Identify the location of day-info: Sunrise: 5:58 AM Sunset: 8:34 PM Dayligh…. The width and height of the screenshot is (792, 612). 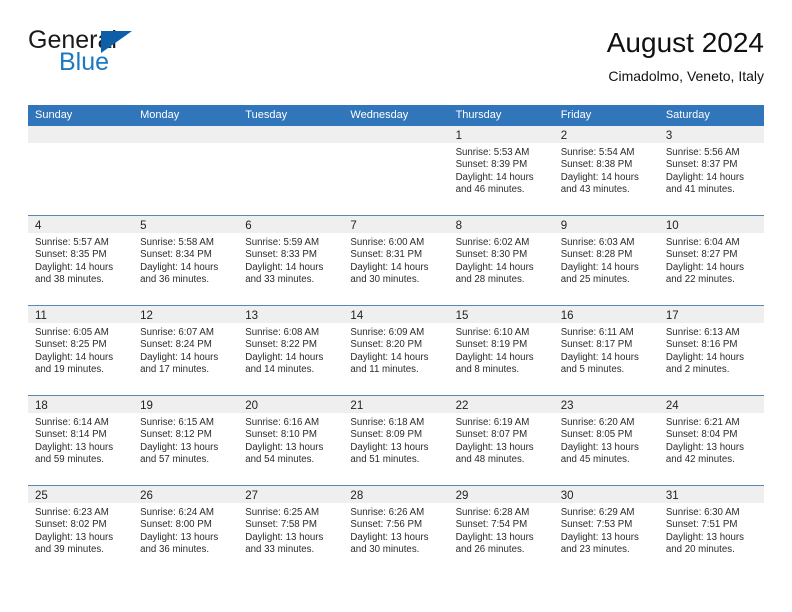
(185, 260).